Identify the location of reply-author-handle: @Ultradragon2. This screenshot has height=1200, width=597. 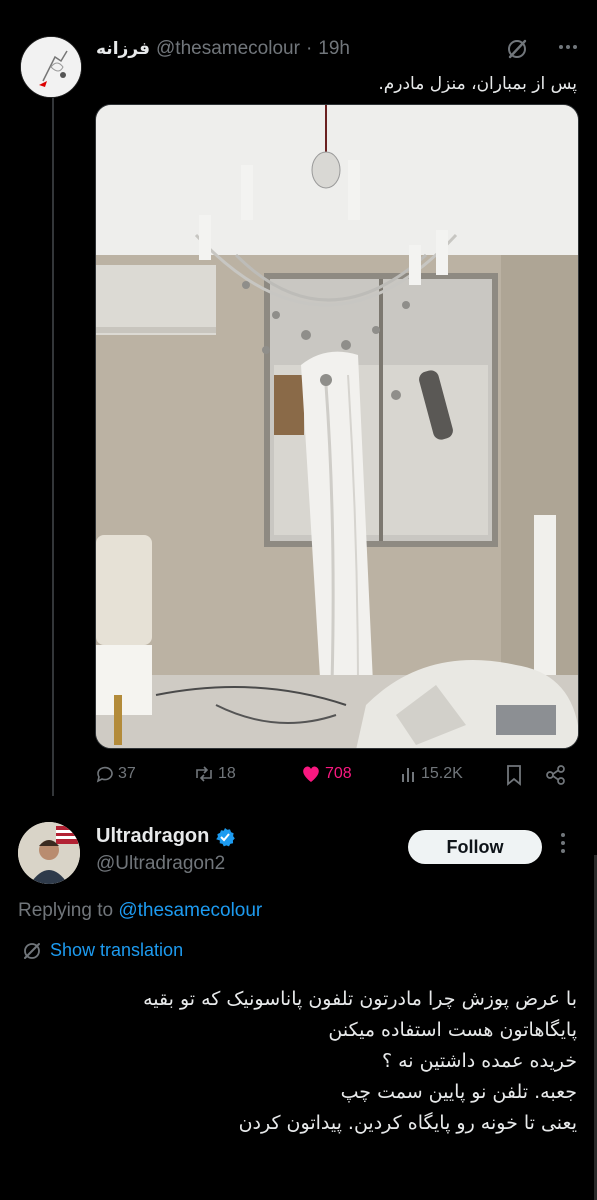
(160, 864).